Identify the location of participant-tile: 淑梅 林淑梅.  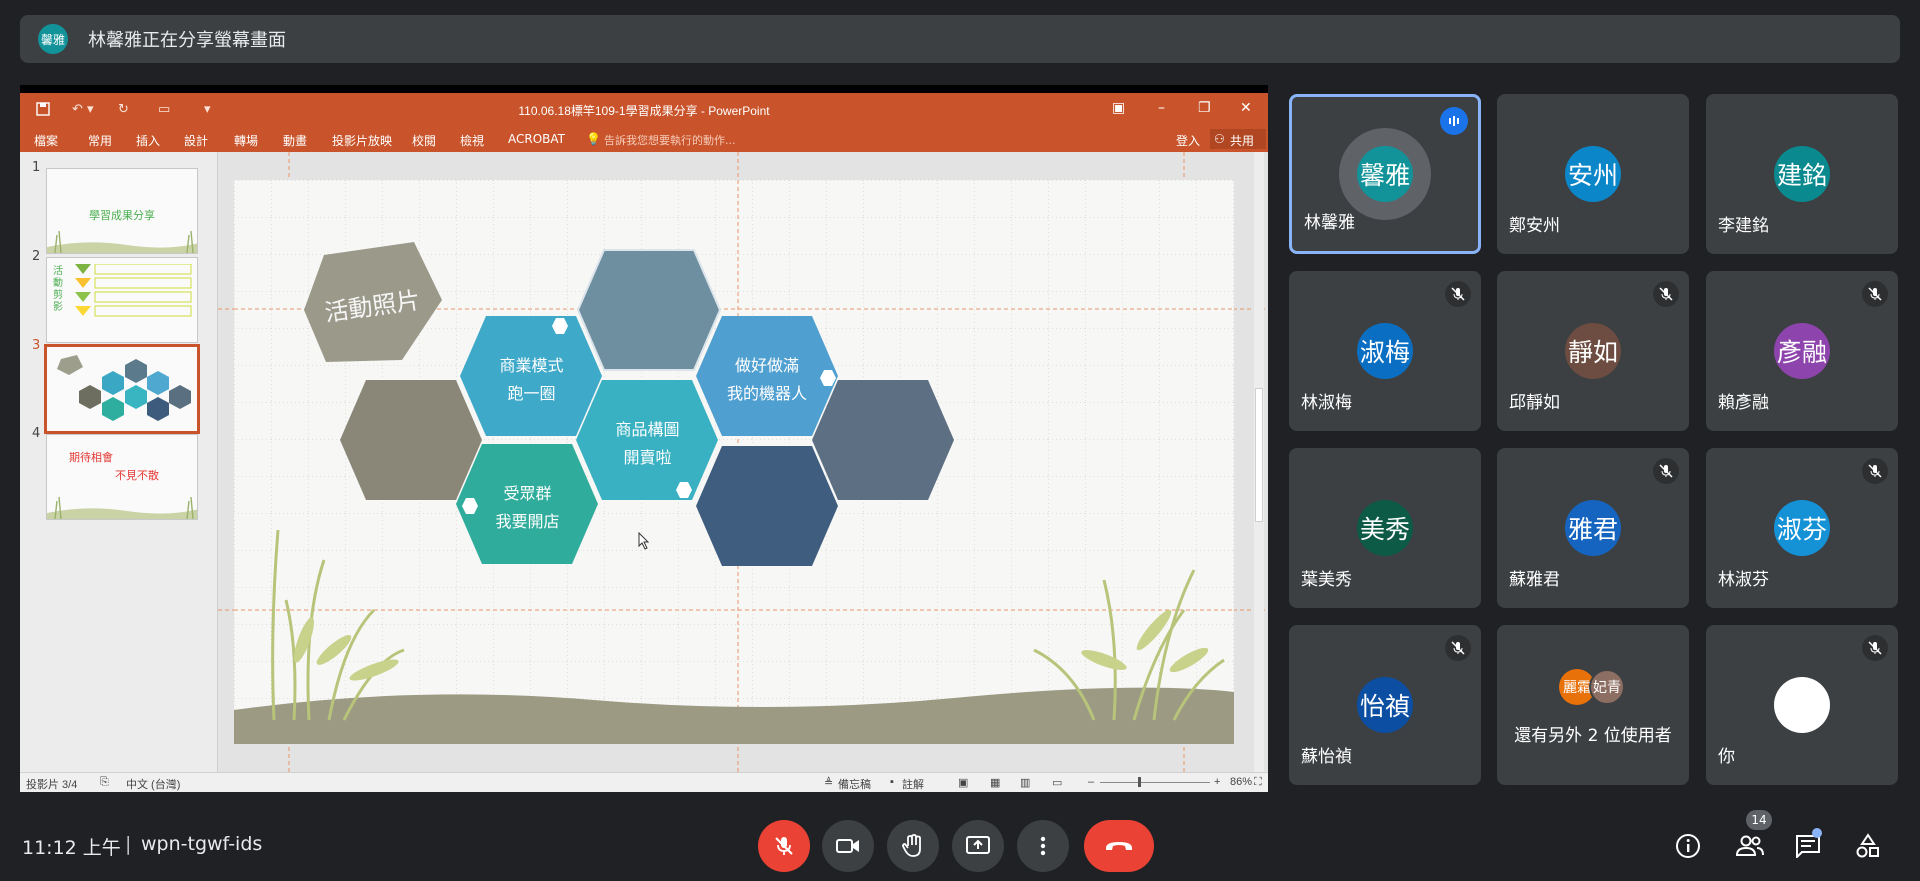
(1385, 351).